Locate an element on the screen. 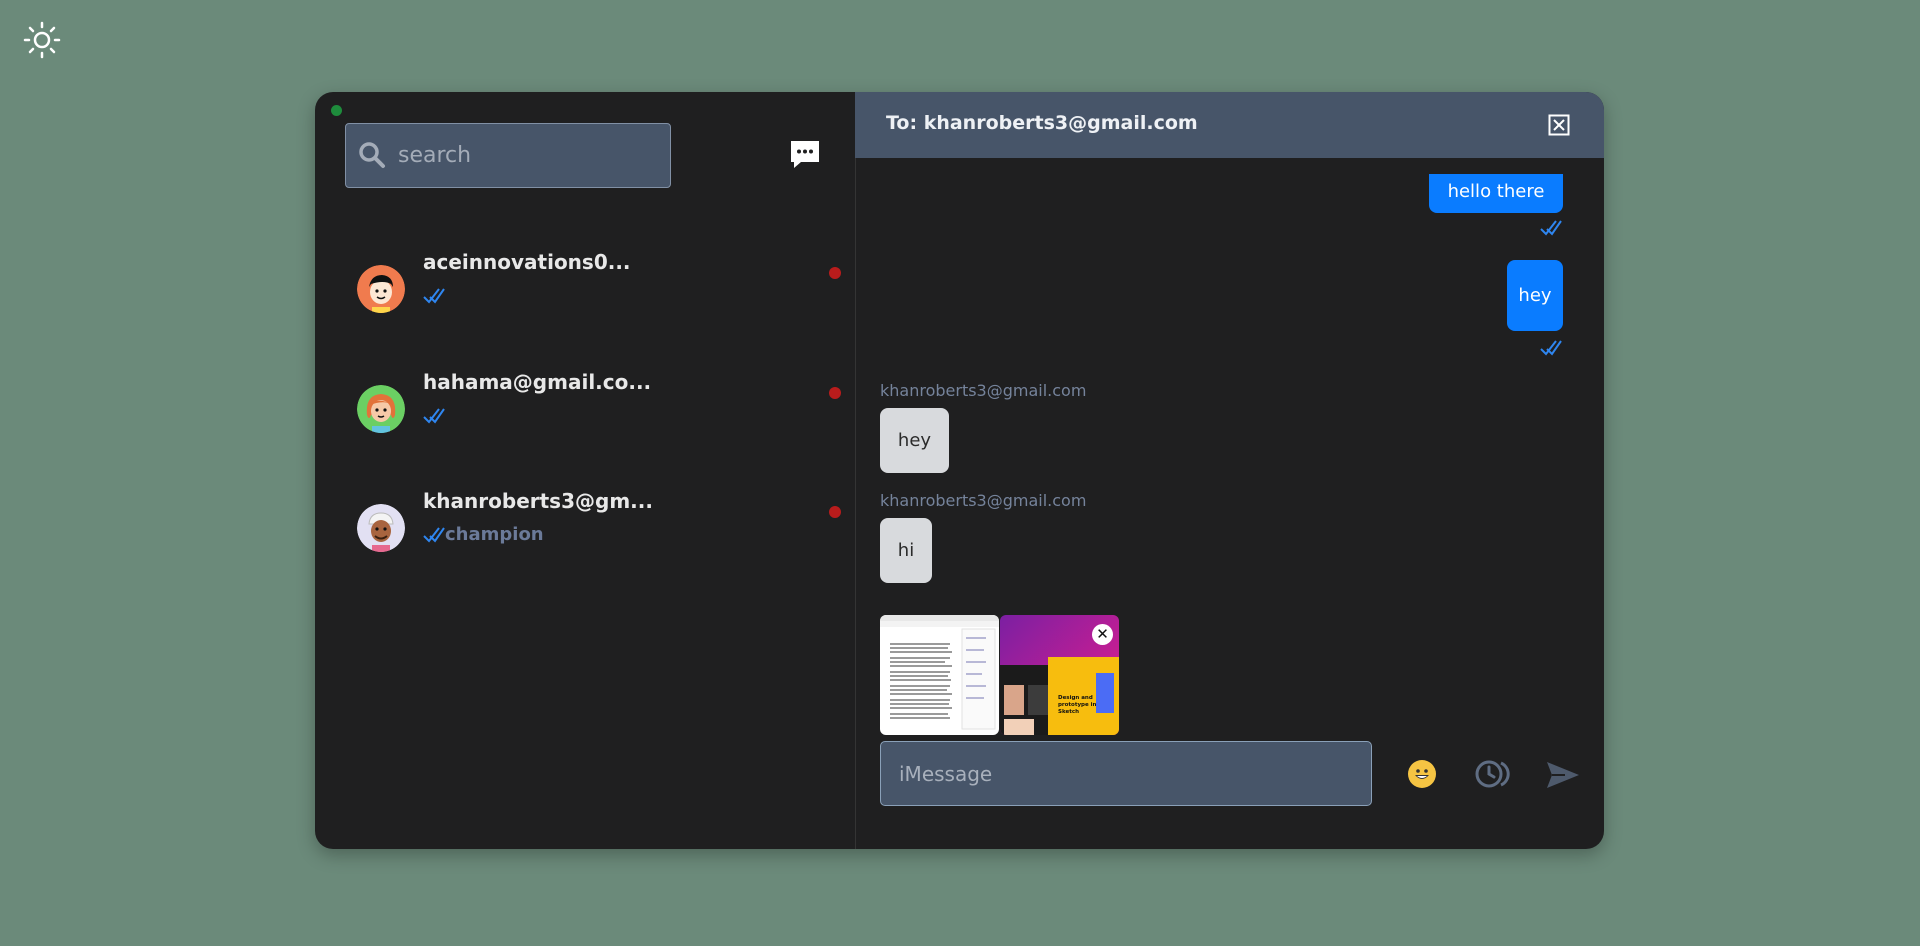  outgoing-message: hello there is located at coordinates (1496, 193).